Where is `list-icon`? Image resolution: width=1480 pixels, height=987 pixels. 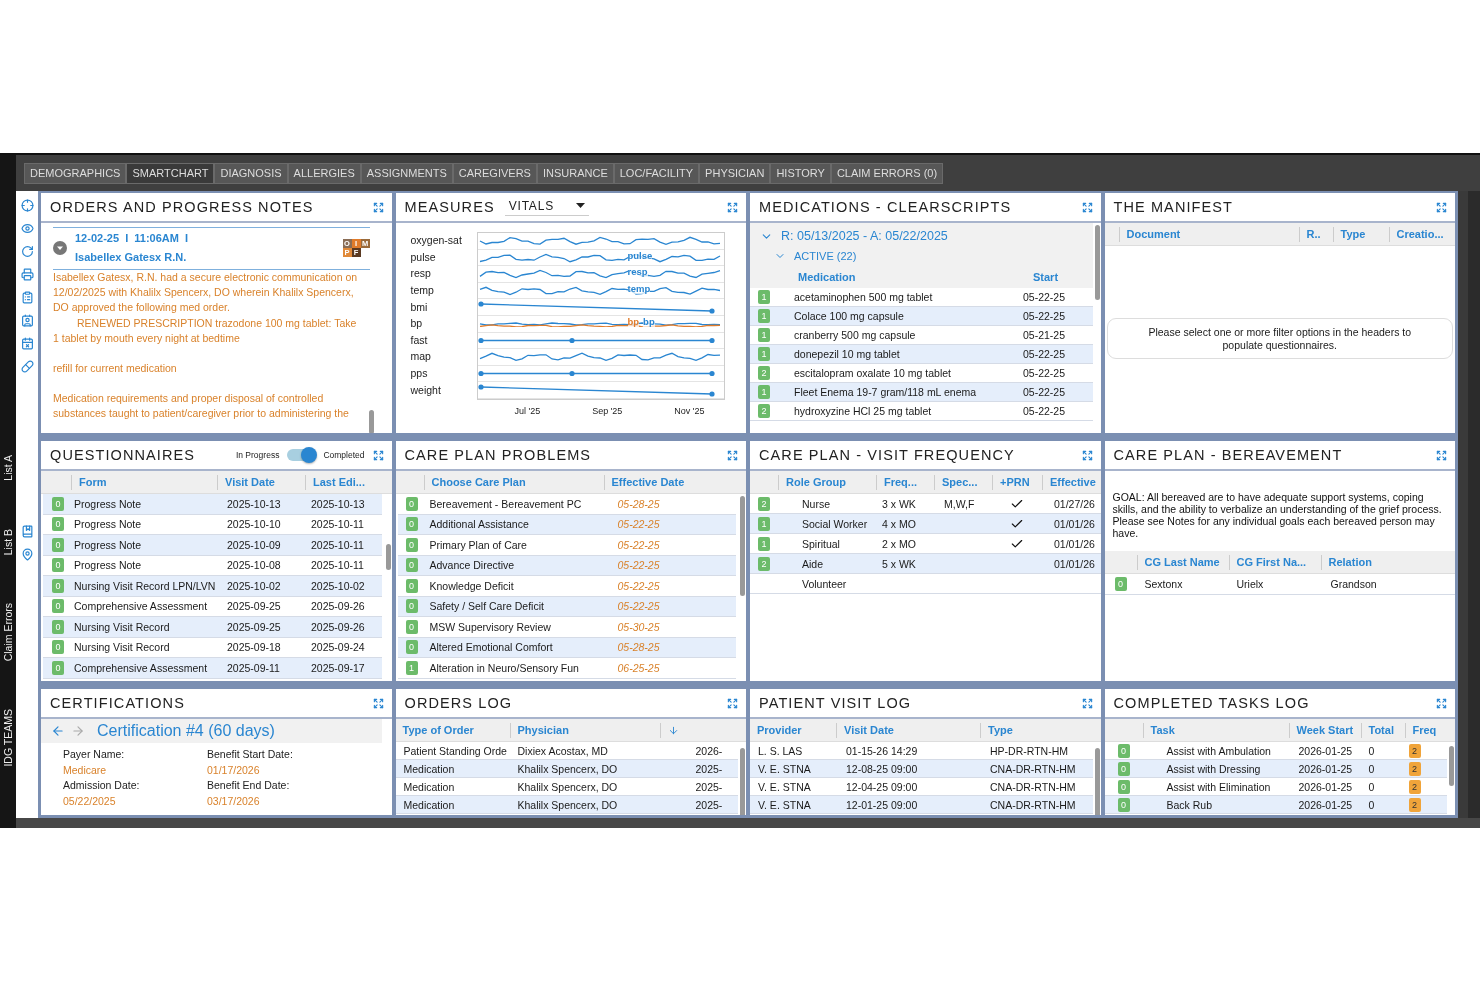
list-icon is located at coordinates (27, 297).